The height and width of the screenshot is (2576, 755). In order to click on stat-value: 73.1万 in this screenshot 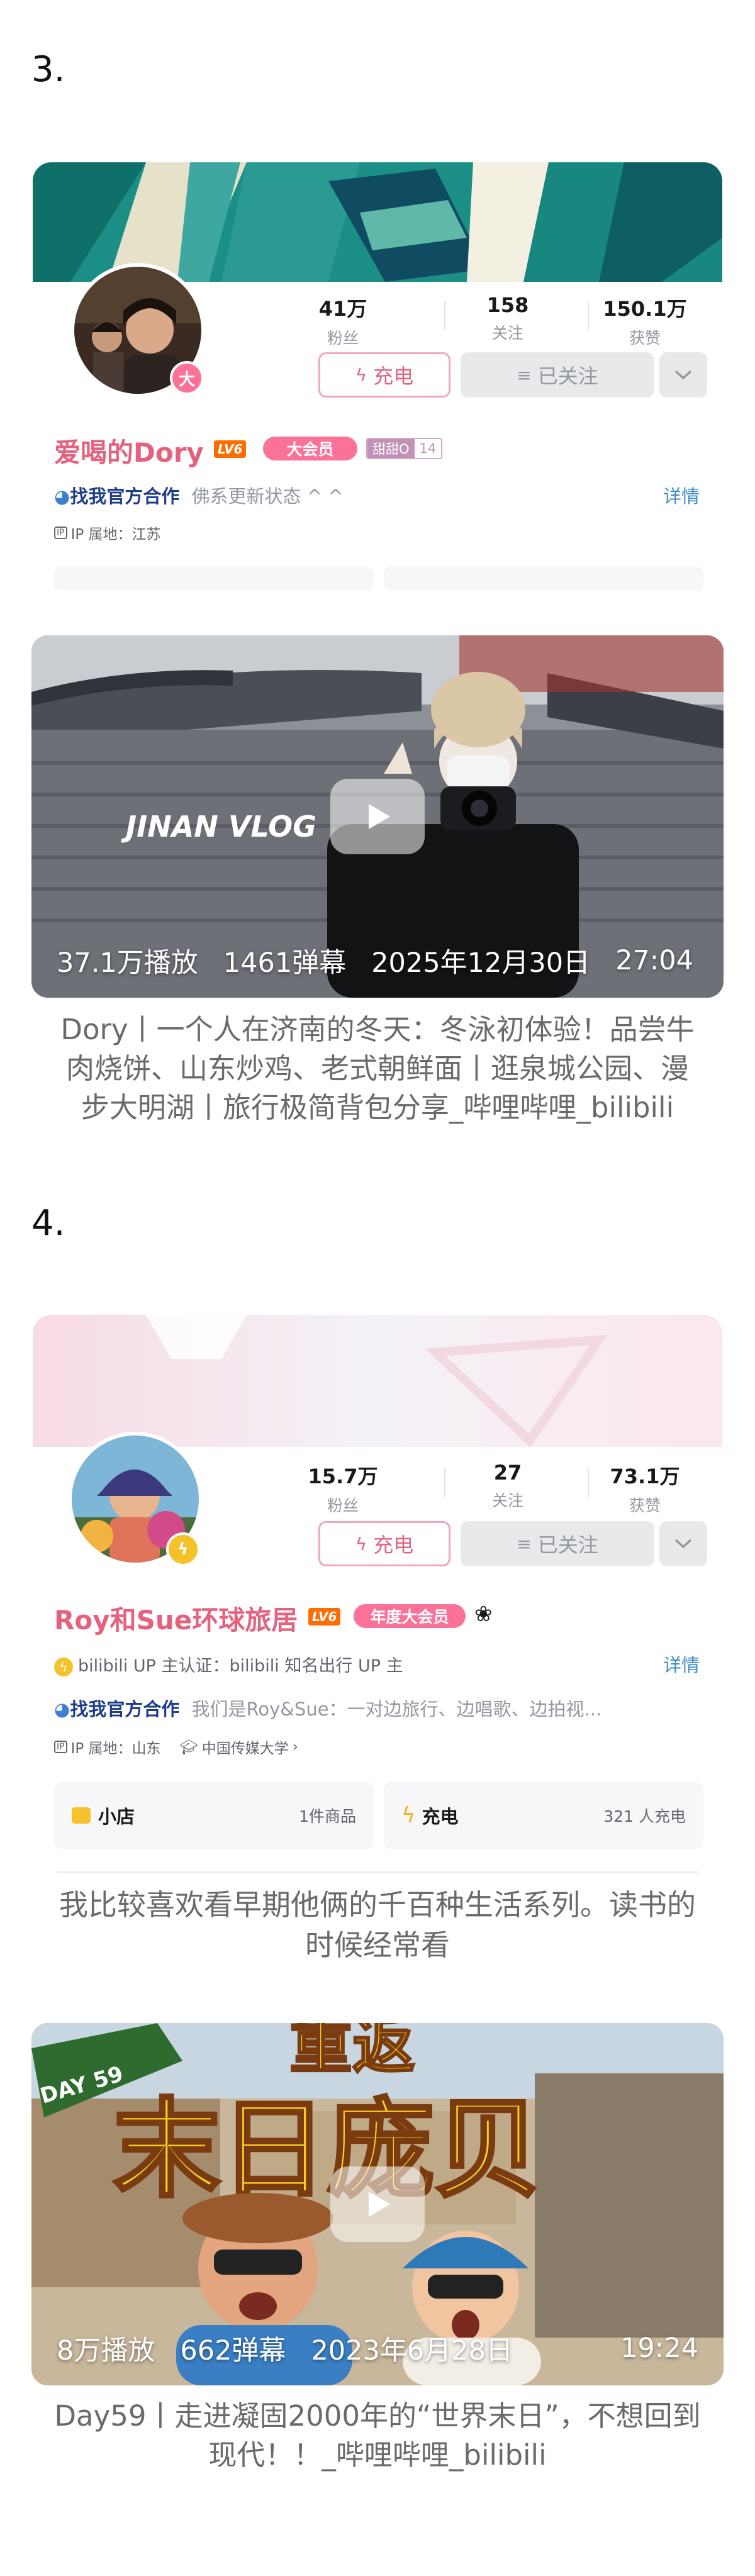, I will do `click(645, 1476)`.